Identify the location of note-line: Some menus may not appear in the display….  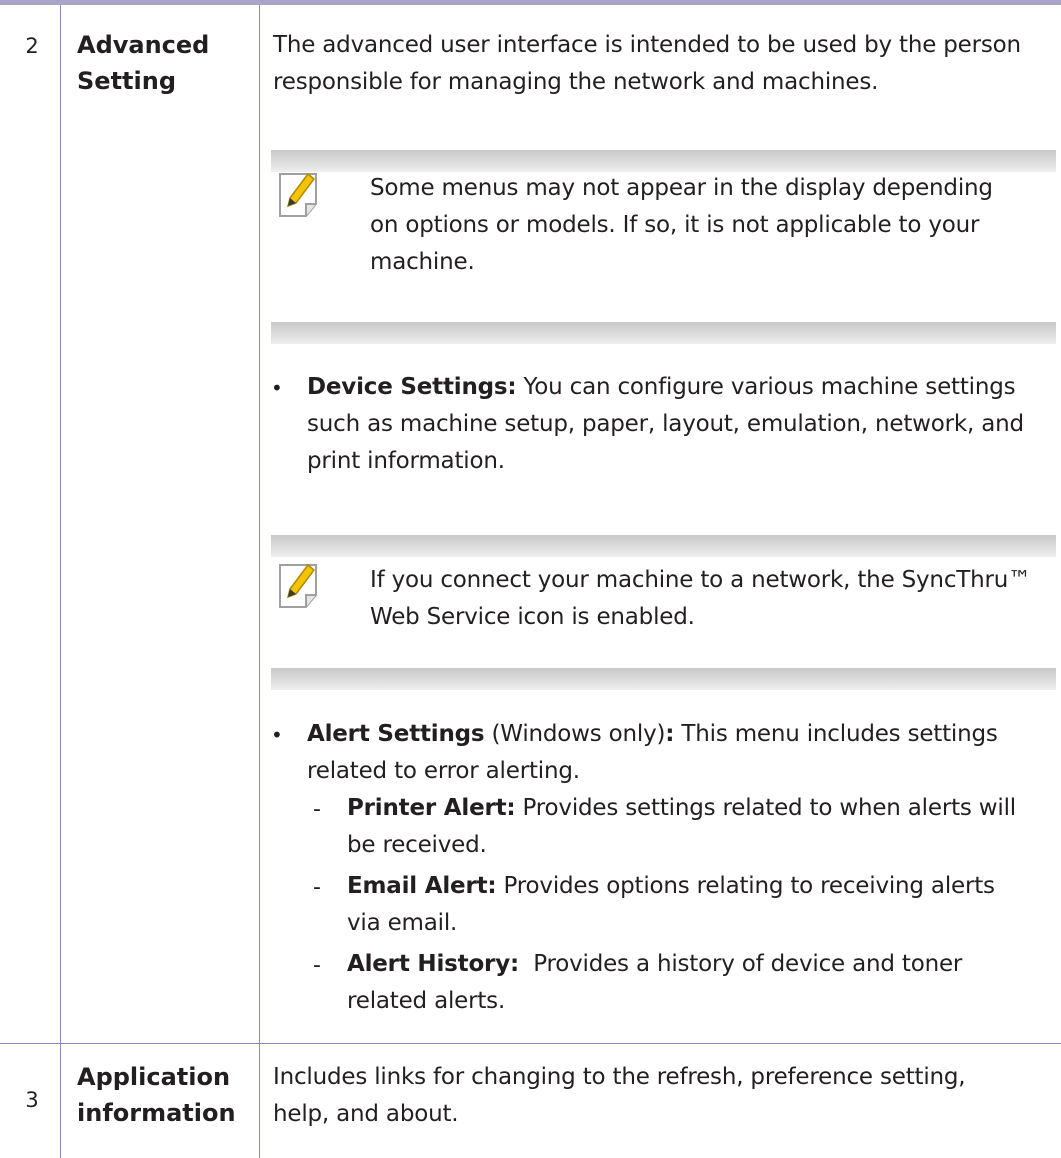
(681, 188).